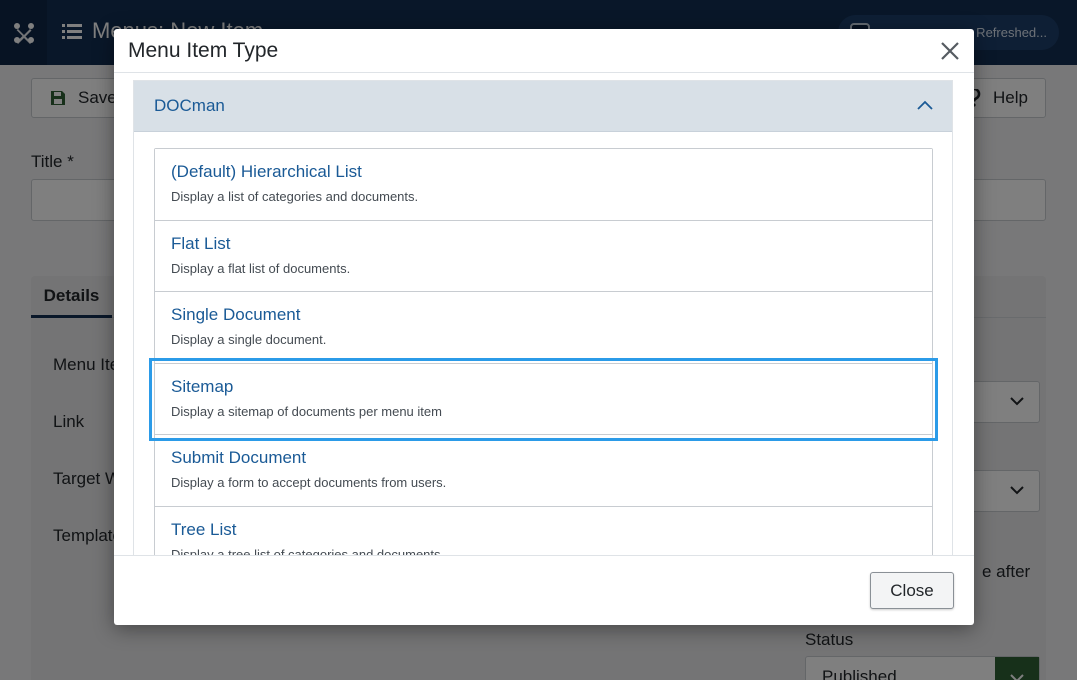 Image resolution: width=1077 pixels, height=680 pixels. I want to click on modal-header: Menu Item Type, so click(544, 51).